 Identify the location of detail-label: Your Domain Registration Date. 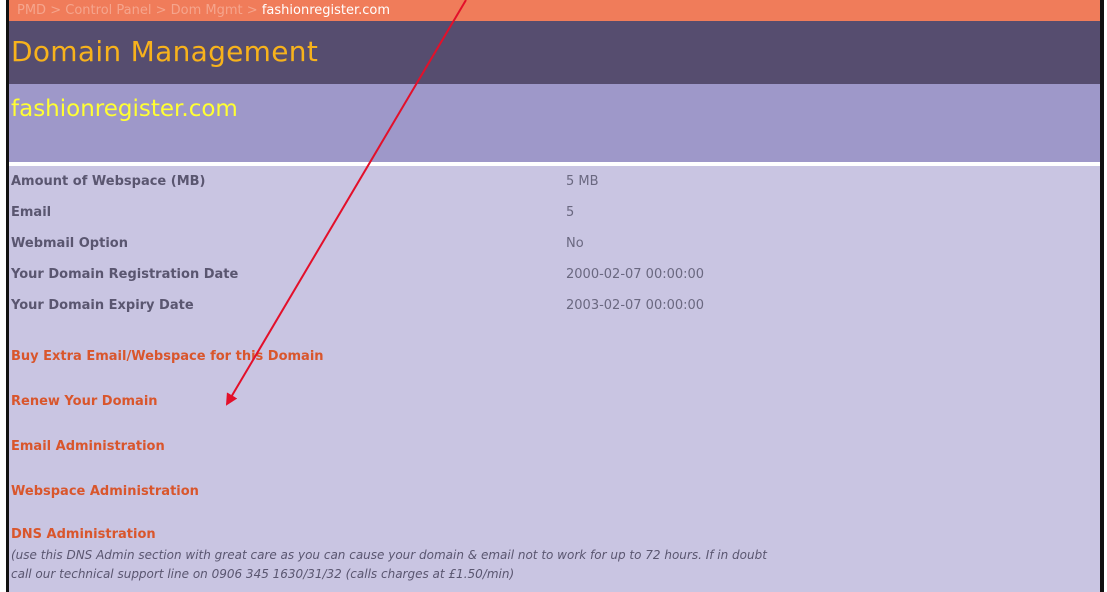
(125, 274).